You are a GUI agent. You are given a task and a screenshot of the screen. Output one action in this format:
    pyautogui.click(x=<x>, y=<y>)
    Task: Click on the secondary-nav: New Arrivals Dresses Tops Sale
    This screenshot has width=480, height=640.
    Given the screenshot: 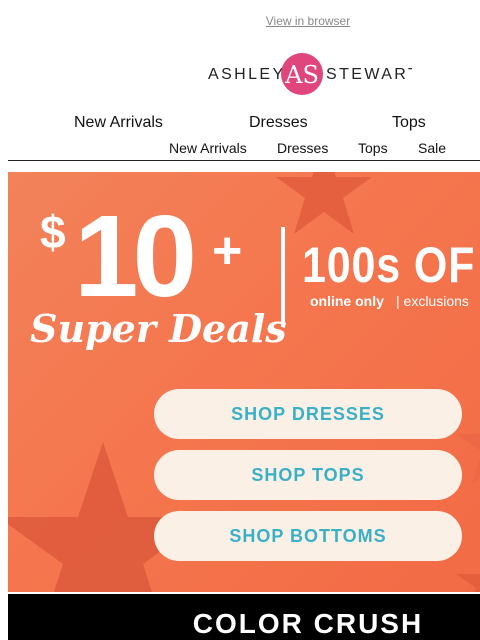 What is the action you would take?
    pyautogui.click(x=240, y=149)
    